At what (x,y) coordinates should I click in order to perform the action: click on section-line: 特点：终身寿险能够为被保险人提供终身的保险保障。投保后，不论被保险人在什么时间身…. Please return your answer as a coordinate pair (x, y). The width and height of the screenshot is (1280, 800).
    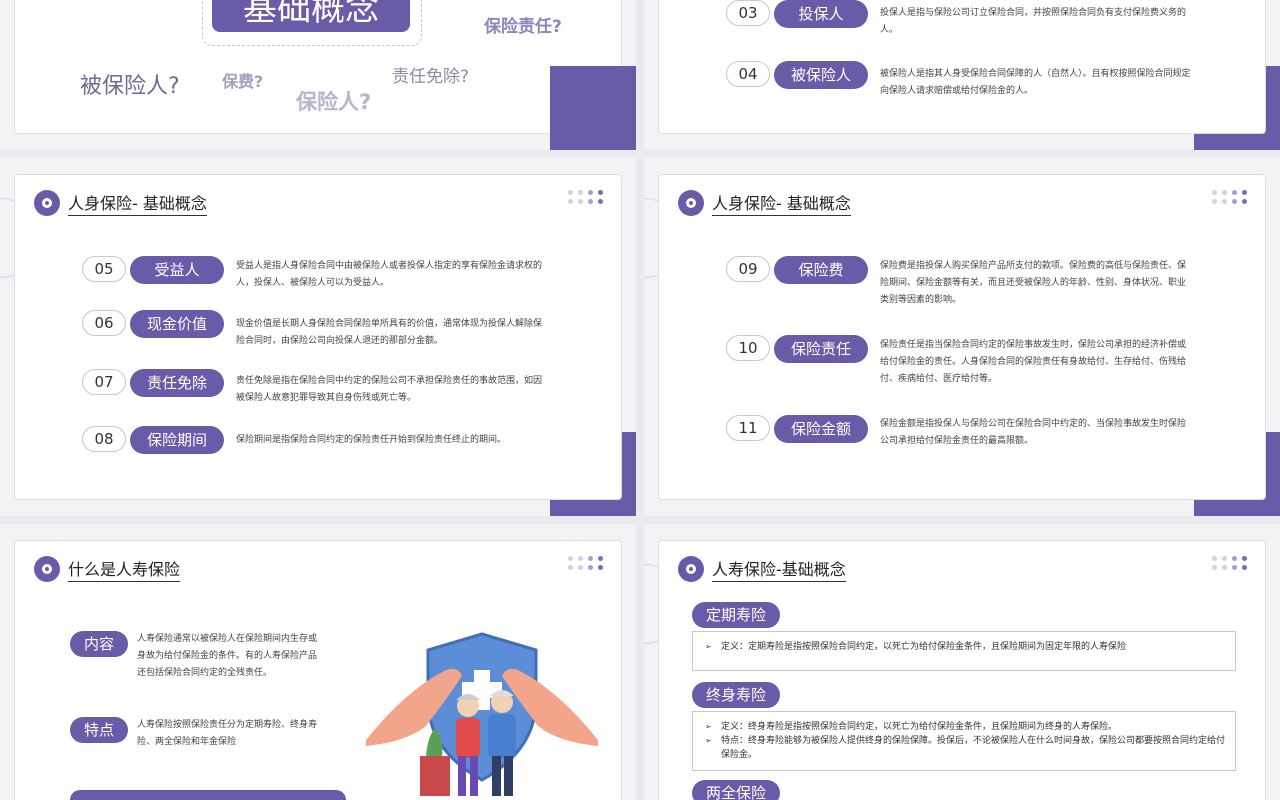
    Looking at the image, I should click on (964, 748).